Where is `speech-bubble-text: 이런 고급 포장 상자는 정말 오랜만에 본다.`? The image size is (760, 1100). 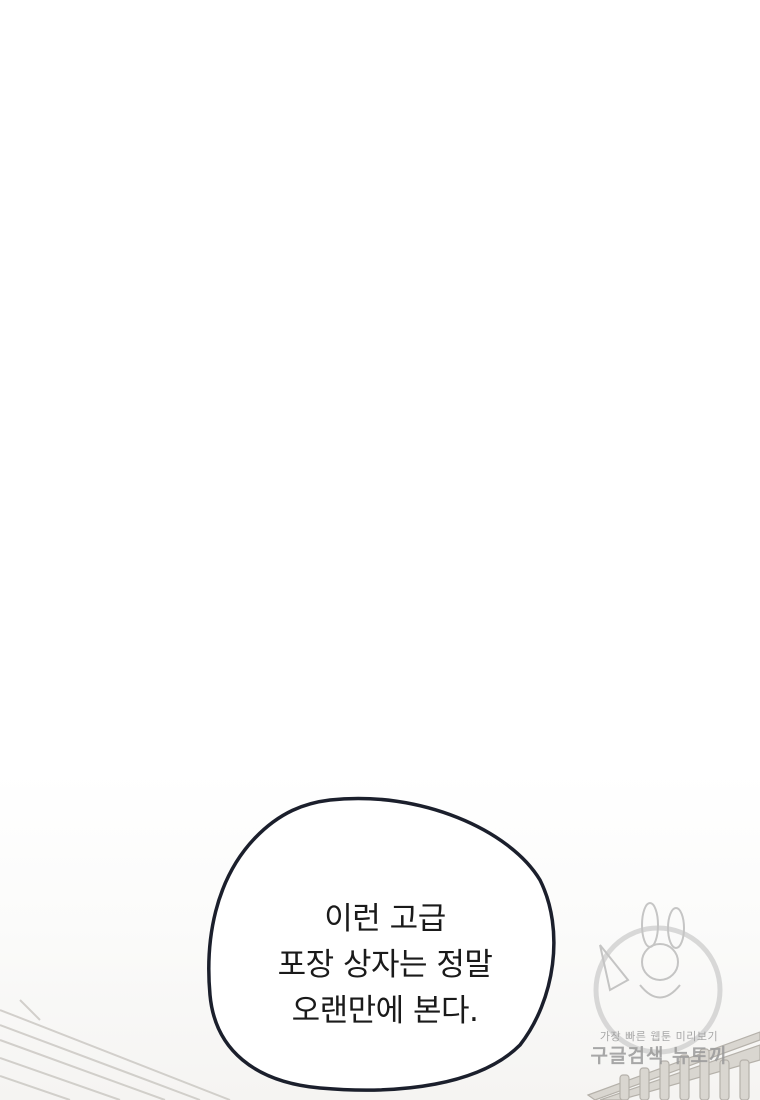 speech-bubble-text: 이런 고급 포장 상자는 정말 오랜만에 본다. is located at coordinates (385, 965).